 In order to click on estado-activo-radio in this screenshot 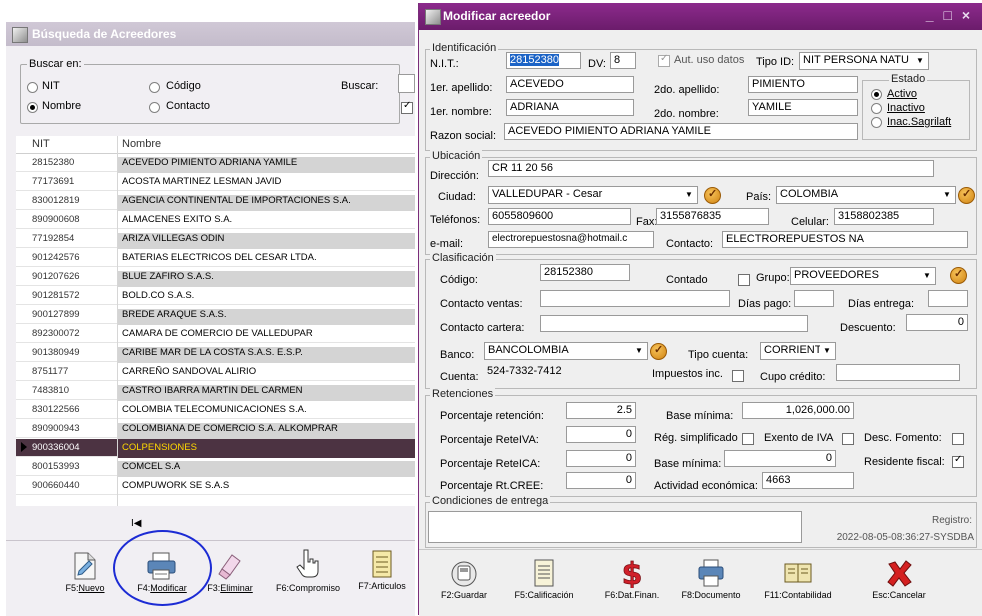, I will do `click(876, 94)`.